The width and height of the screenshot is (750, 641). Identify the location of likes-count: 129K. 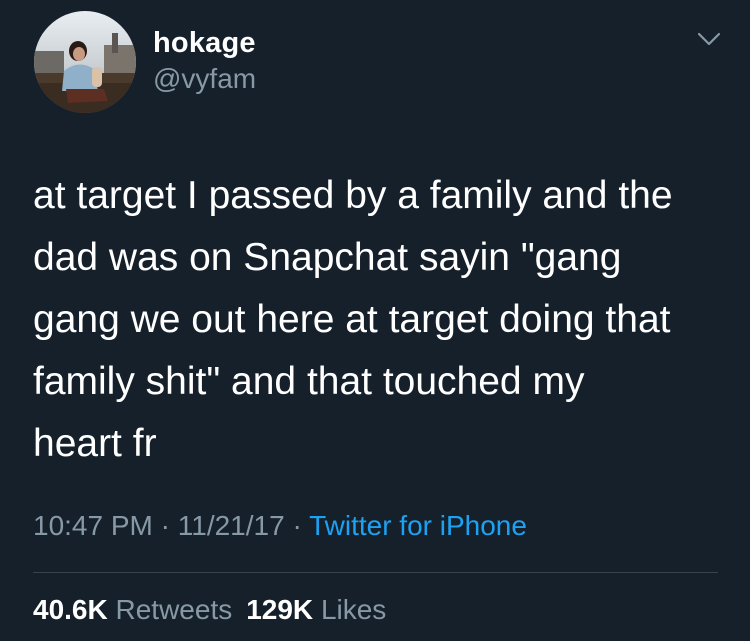
(280, 609).